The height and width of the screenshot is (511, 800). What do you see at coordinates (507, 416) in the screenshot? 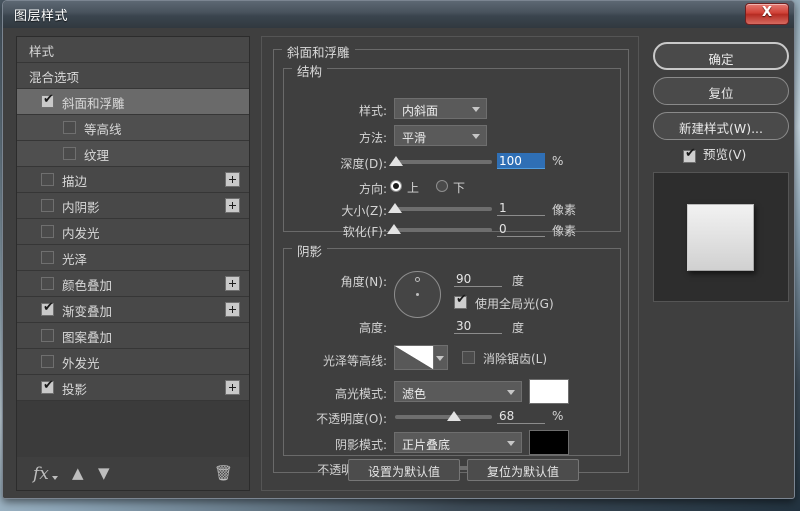
I see `highlight-opacity-value: 68` at bounding box center [507, 416].